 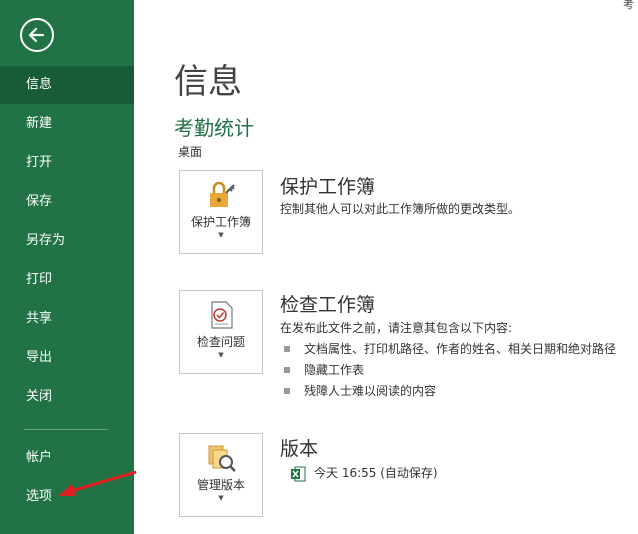 What do you see at coordinates (222, 315) in the screenshot?
I see `inspect-document-icon` at bounding box center [222, 315].